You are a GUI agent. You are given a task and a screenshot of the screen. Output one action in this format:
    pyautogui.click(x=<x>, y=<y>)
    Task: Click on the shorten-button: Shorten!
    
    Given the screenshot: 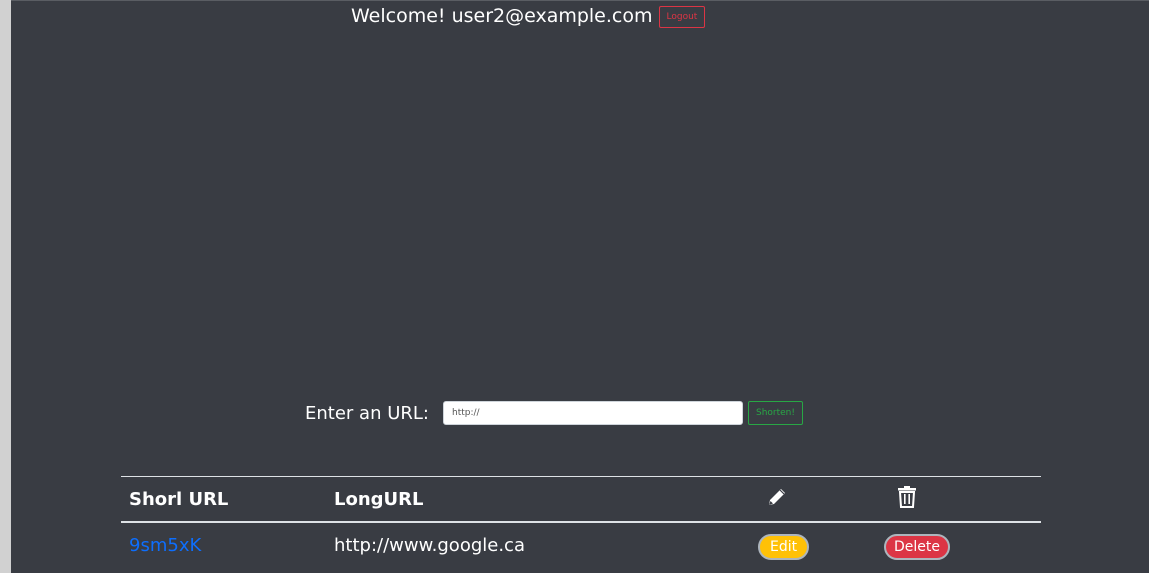 What is the action you would take?
    pyautogui.click(x=775, y=413)
    